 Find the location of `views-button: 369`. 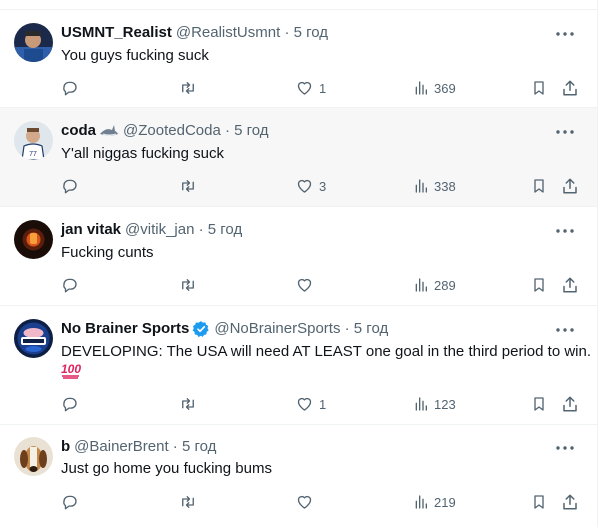

views-button: 369 is located at coordinates (434, 88).